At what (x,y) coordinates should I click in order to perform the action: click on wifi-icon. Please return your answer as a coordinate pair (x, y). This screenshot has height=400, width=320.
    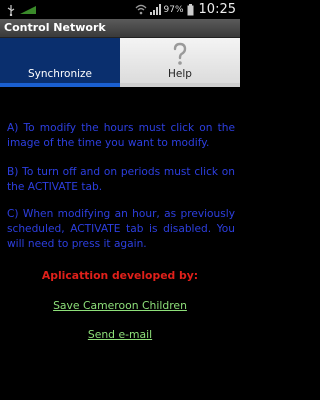
    Looking at the image, I should click on (141, 9).